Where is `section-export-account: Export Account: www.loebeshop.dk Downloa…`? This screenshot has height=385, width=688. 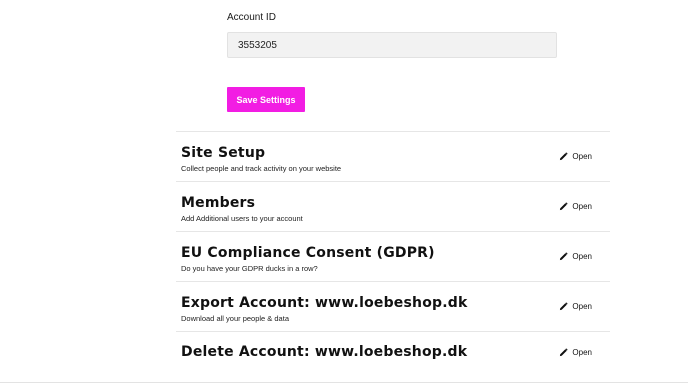 section-export-account: Export Account: www.loebeshop.dk Downloa… is located at coordinates (393, 306).